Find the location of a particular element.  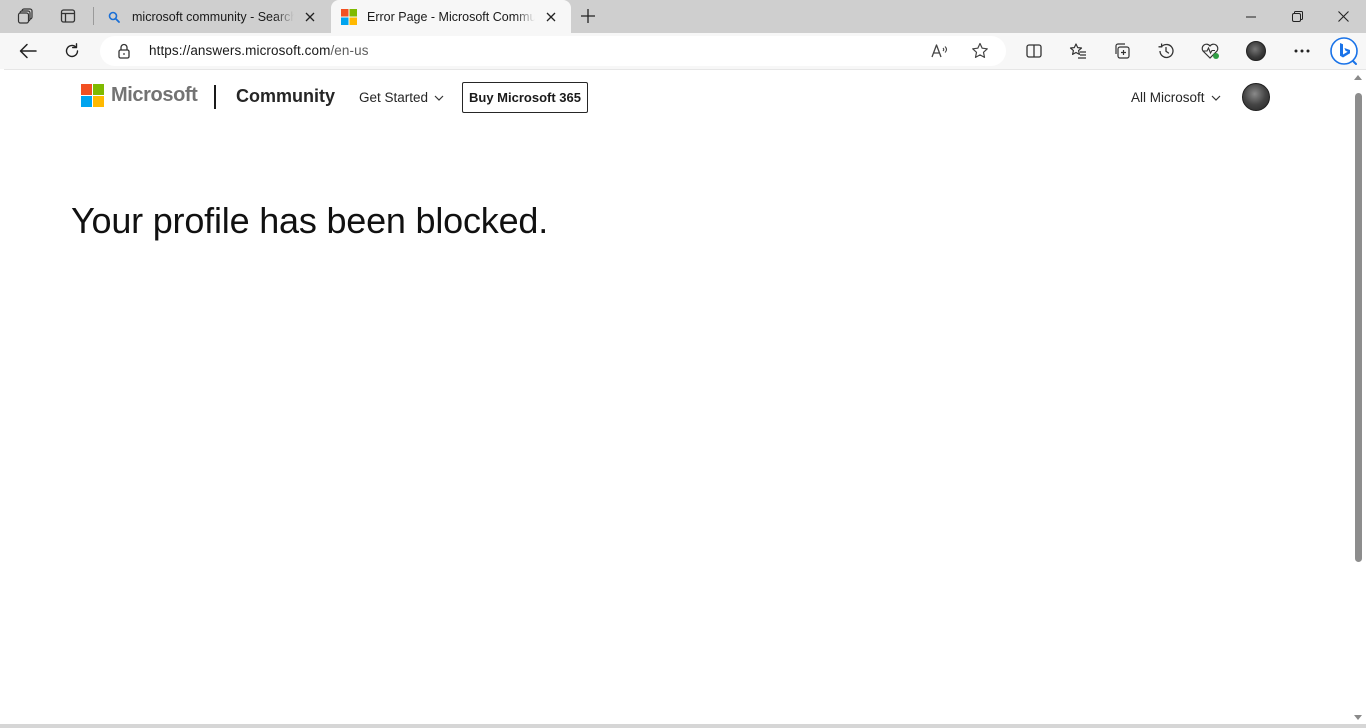

get-started-label: Get Started is located at coordinates (394, 97).